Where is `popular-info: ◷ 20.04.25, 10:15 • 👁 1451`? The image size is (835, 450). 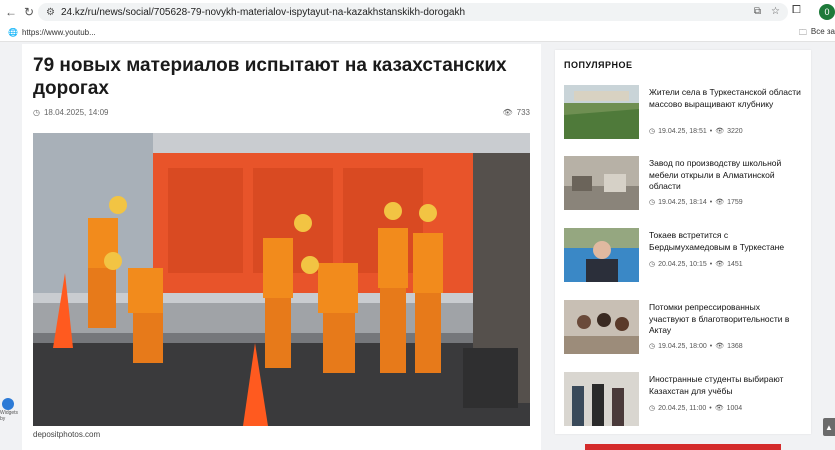 popular-info: ◷ 20.04.25, 10:15 • 👁 1451 is located at coordinates (696, 264).